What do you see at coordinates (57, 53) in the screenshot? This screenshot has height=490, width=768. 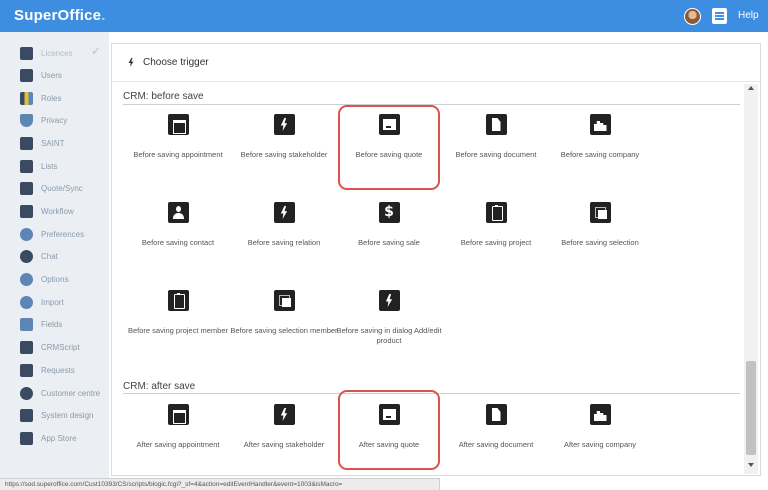 I see `sidebar-item-label: Licences` at bounding box center [57, 53].